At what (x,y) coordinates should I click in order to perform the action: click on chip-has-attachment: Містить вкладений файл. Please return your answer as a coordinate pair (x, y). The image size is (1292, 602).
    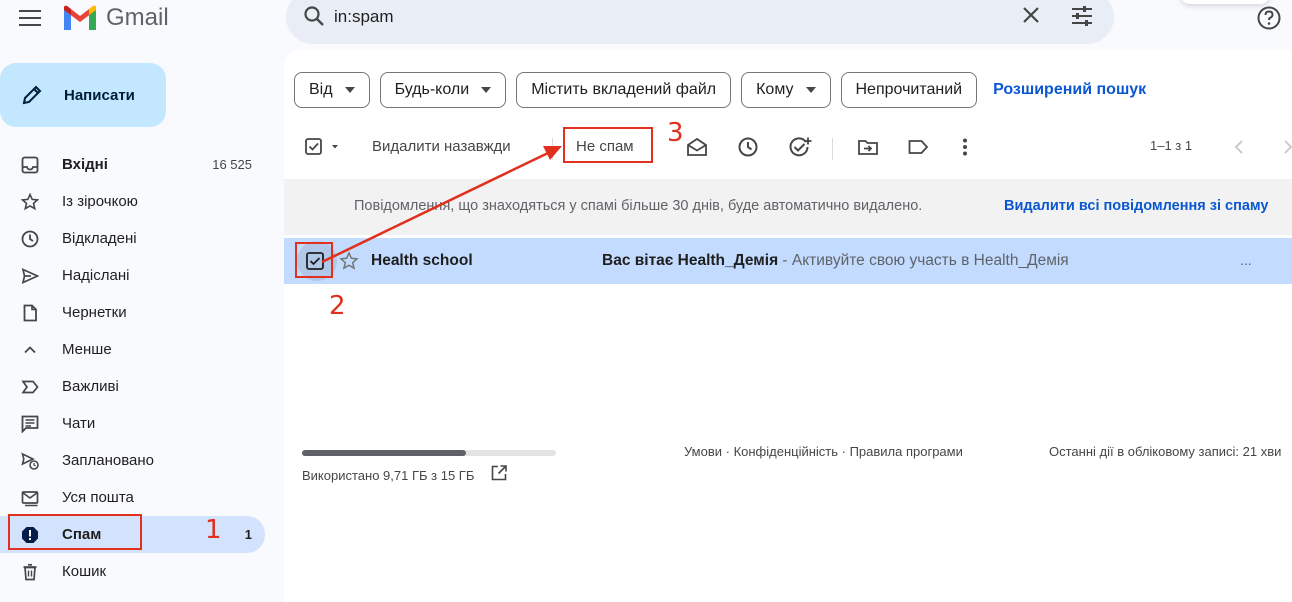
    Looking at the image, I should click on (624, 90).